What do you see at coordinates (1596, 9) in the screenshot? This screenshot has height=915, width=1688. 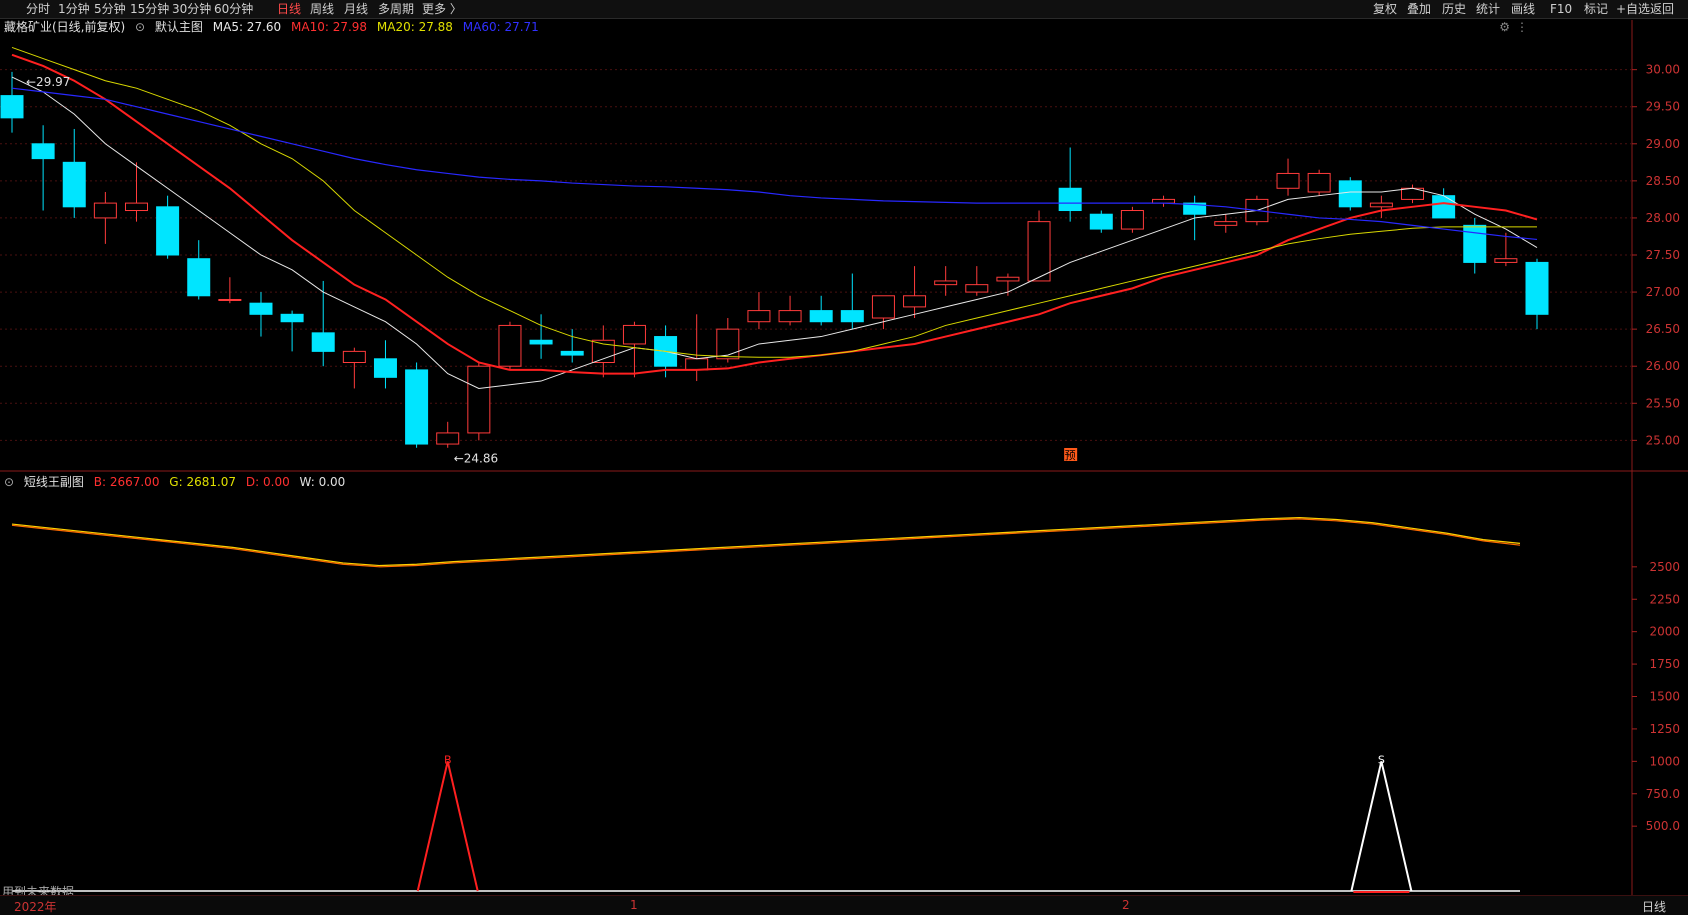 I see `tool-button-6: 标记` at bounding box center [1596, 9].